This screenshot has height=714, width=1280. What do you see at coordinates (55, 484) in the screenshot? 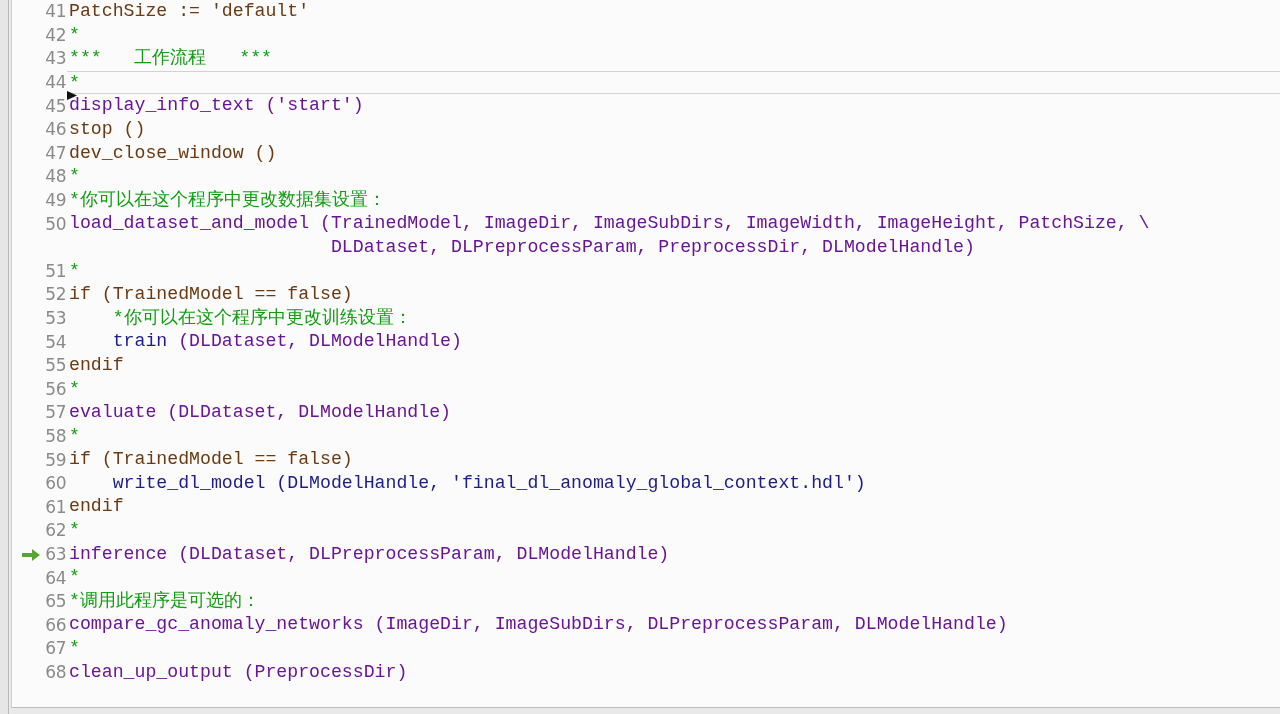
I see `line-number: 60` at bounding box center [55, 484].